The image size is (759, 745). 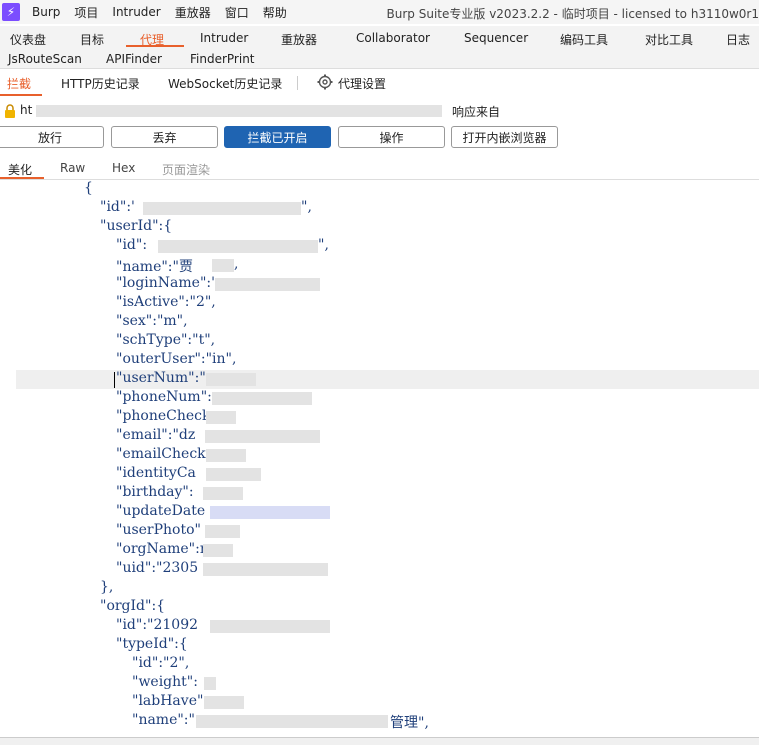 What do you see at coordinates (28, 39) in the screenshot?
I see `tab-dashboard: 仪表盘` at bounding box center [28, 39].